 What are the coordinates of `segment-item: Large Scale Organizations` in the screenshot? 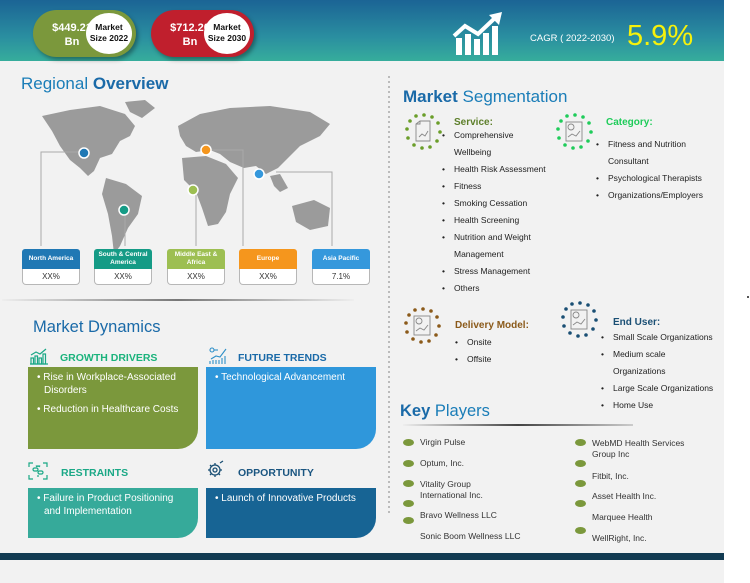 It's located at (657, 388).